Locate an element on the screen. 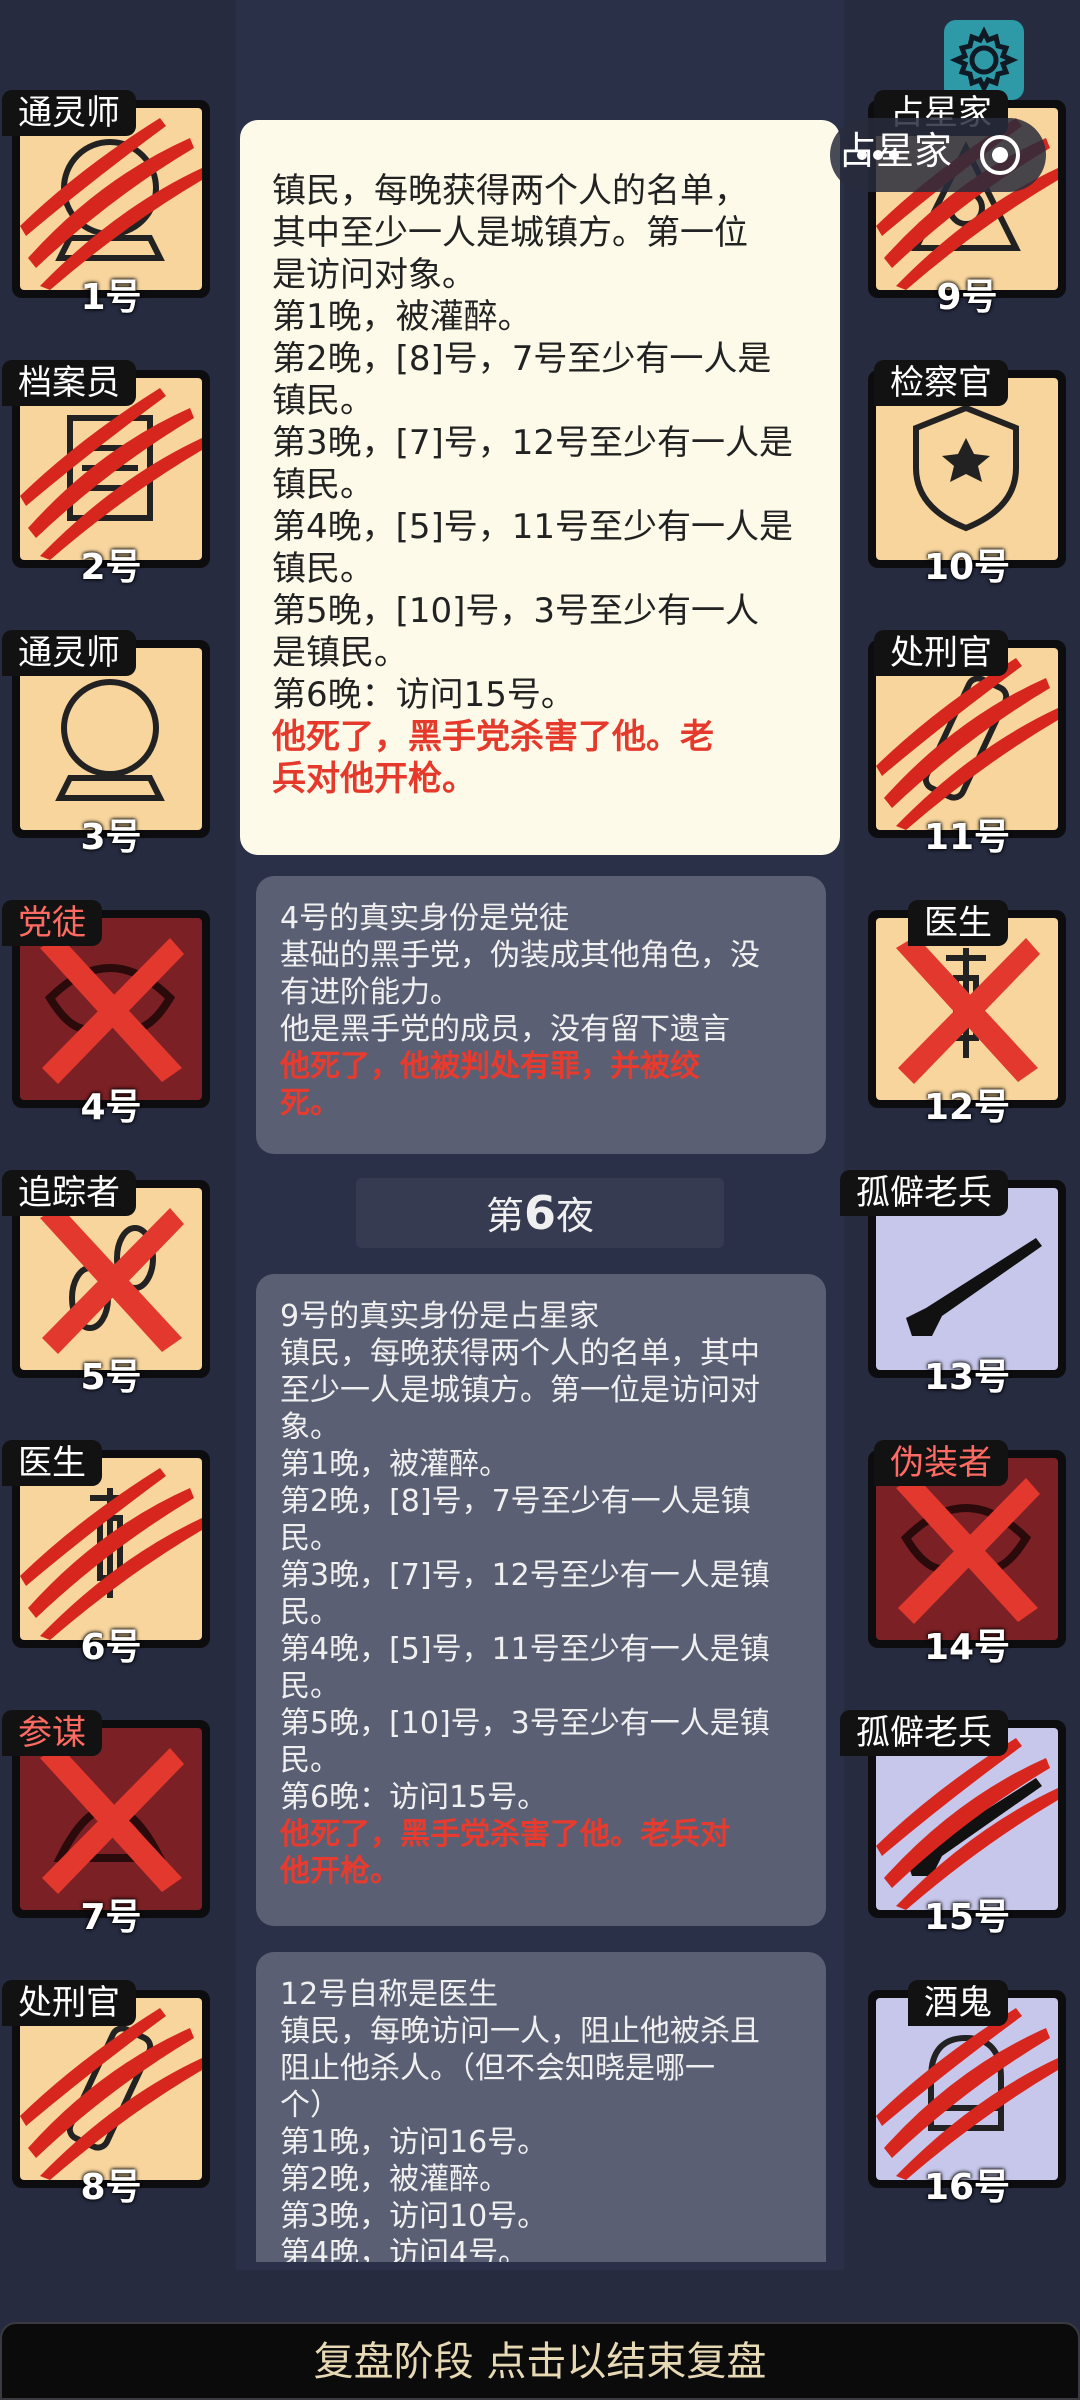  log-line: 基础的黑手党，伪装成其他角色，没 is located at coordinates (520, 955).